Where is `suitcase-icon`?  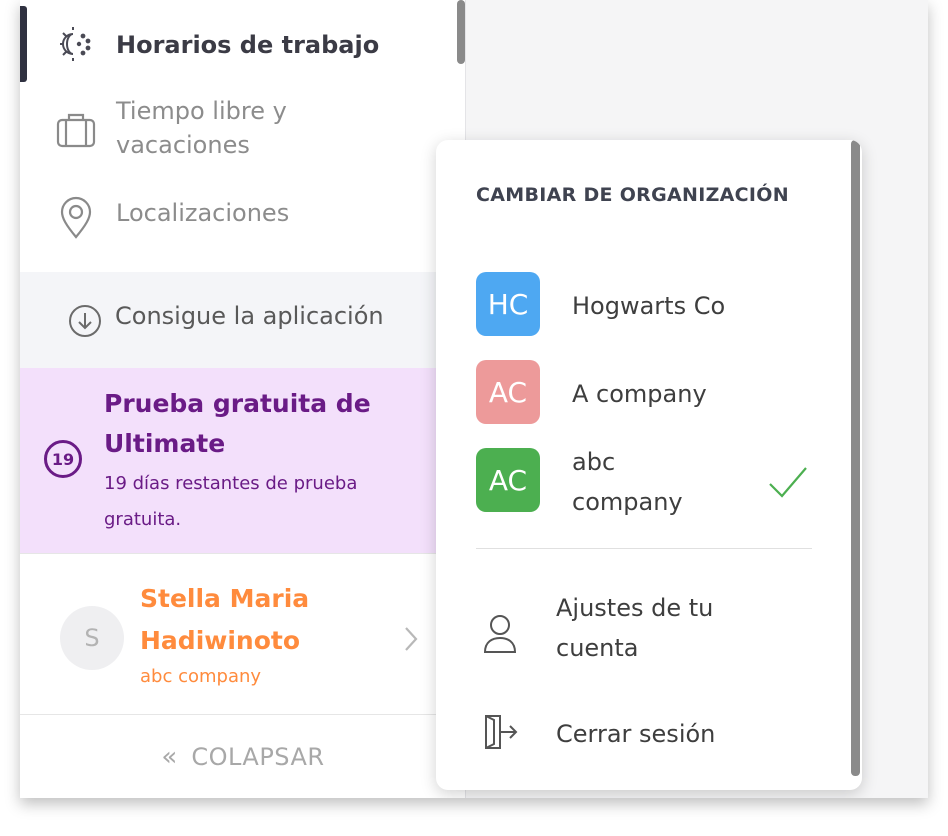 suitcase-icon is located at coordinates (76, 130).